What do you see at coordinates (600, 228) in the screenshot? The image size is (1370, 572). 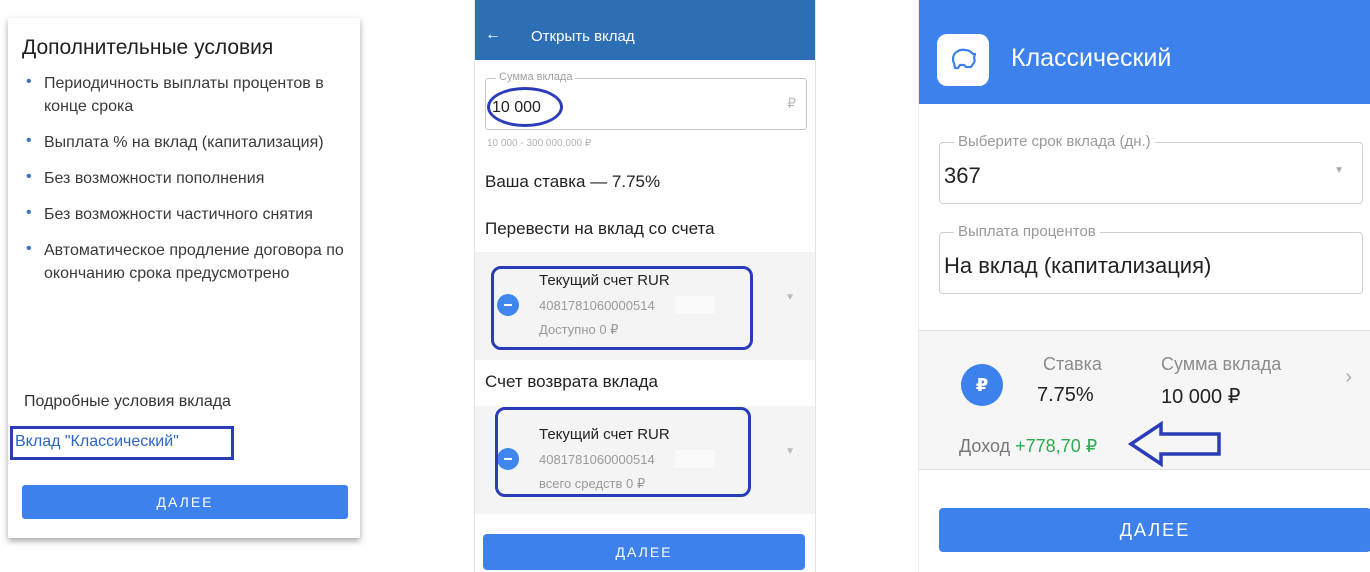 I see `transfer-heading: Перевести на вклад со счета` at bounding box center [600, 228].